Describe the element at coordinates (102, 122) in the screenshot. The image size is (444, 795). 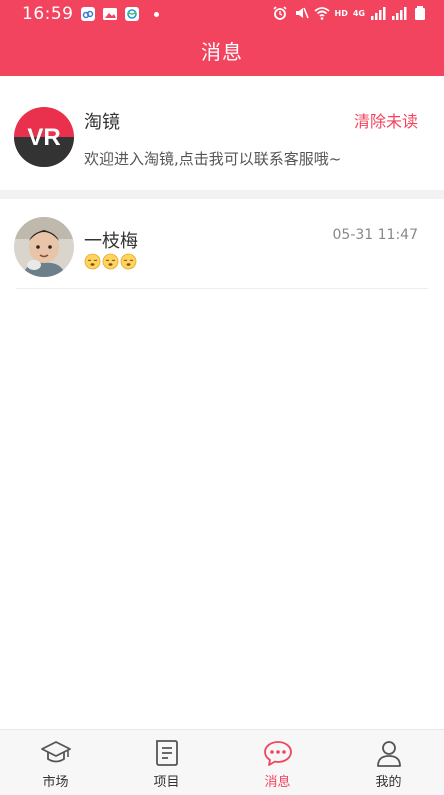
I see `system-sender-name: 淘镜` at that location.